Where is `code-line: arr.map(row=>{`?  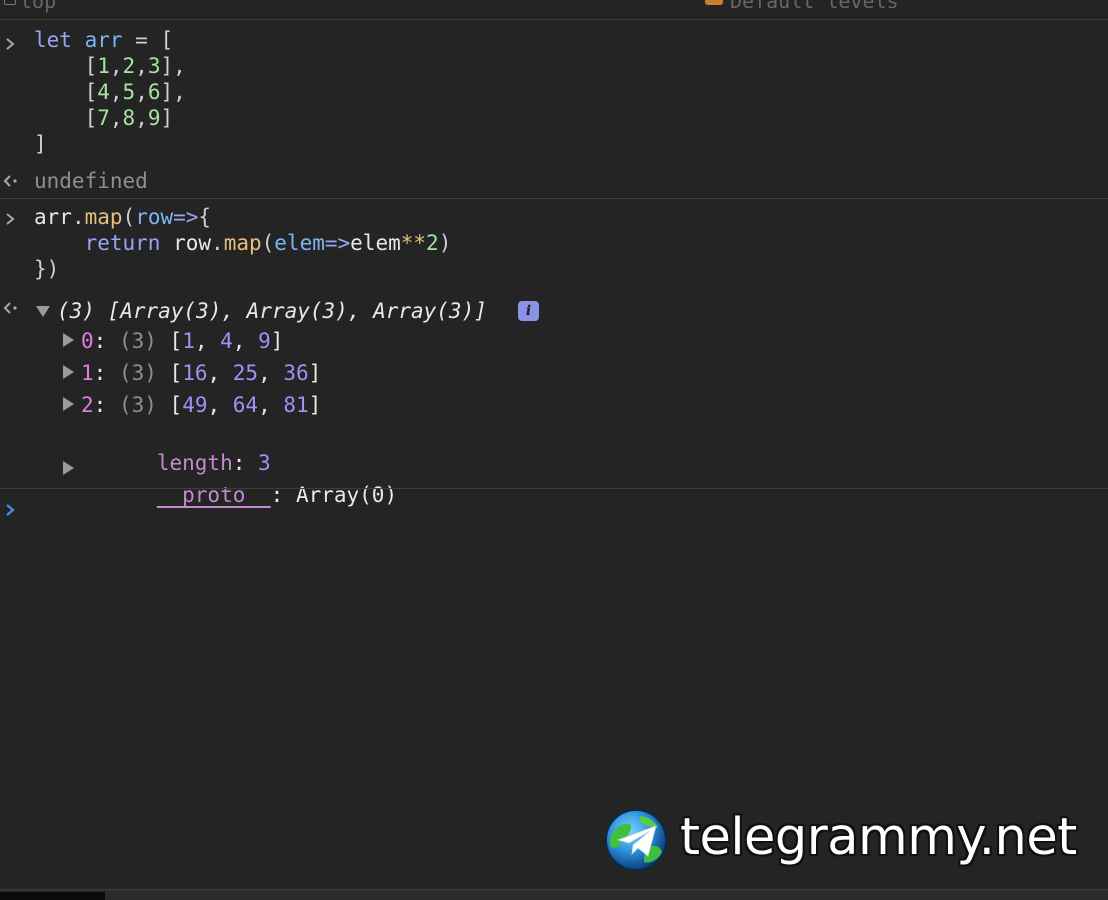 code-line: arr.map(row=>{ is located at coordinates (122, 217).